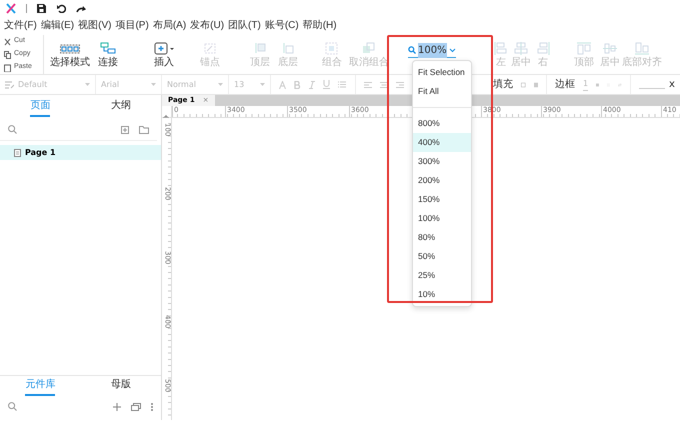 The height and width of the screenshot is (422, 680). Describe the element at coordinates (326, 84) in the screenshot. I see `underline-icon` at that location.